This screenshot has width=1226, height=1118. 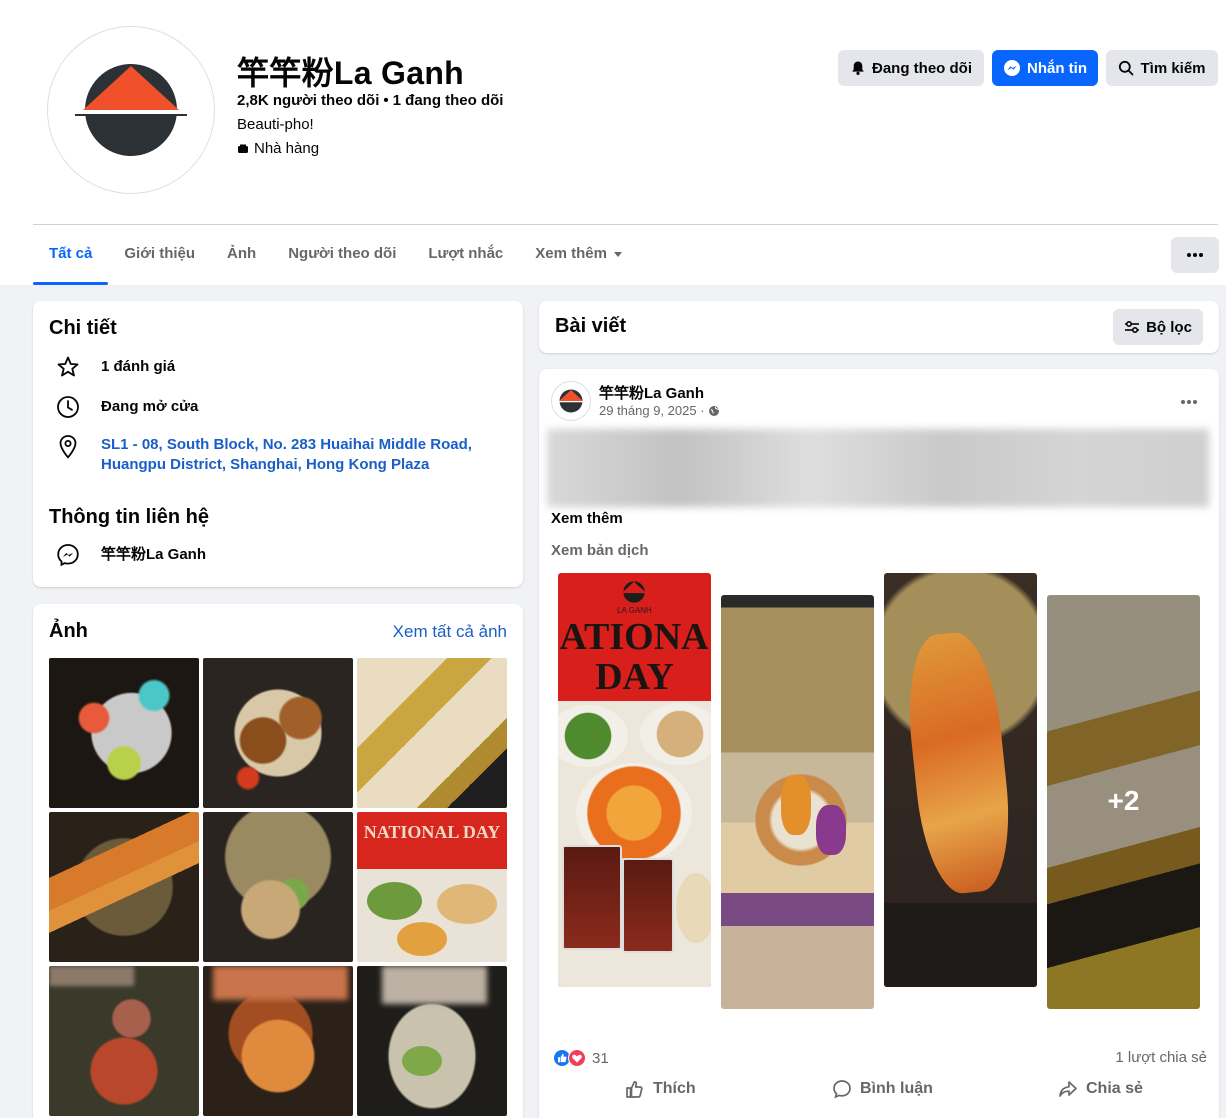 I want to click on see-translation-link: Xem bản dịch, so click(x=600, y=550).